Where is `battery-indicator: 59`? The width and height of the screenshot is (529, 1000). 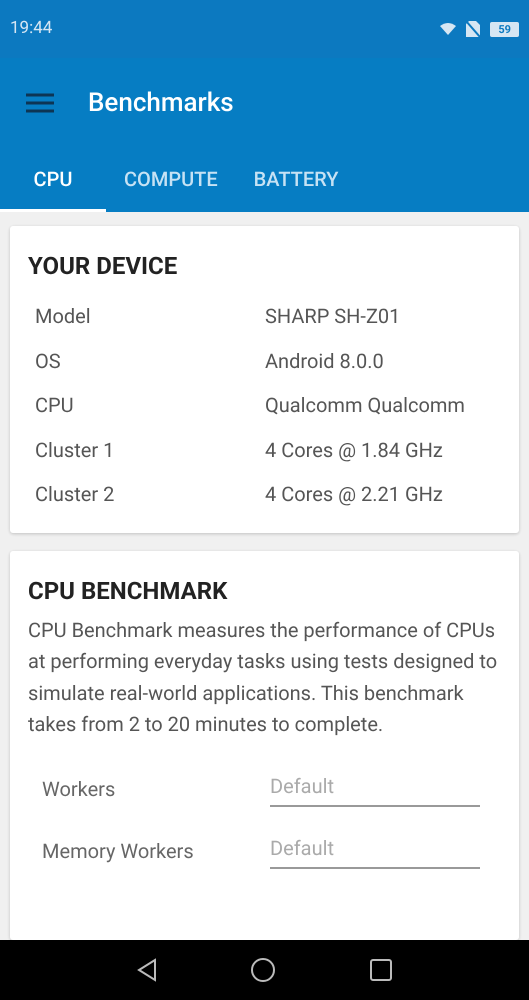
battery-indicator: 59 is located at coordinates (504, 29).